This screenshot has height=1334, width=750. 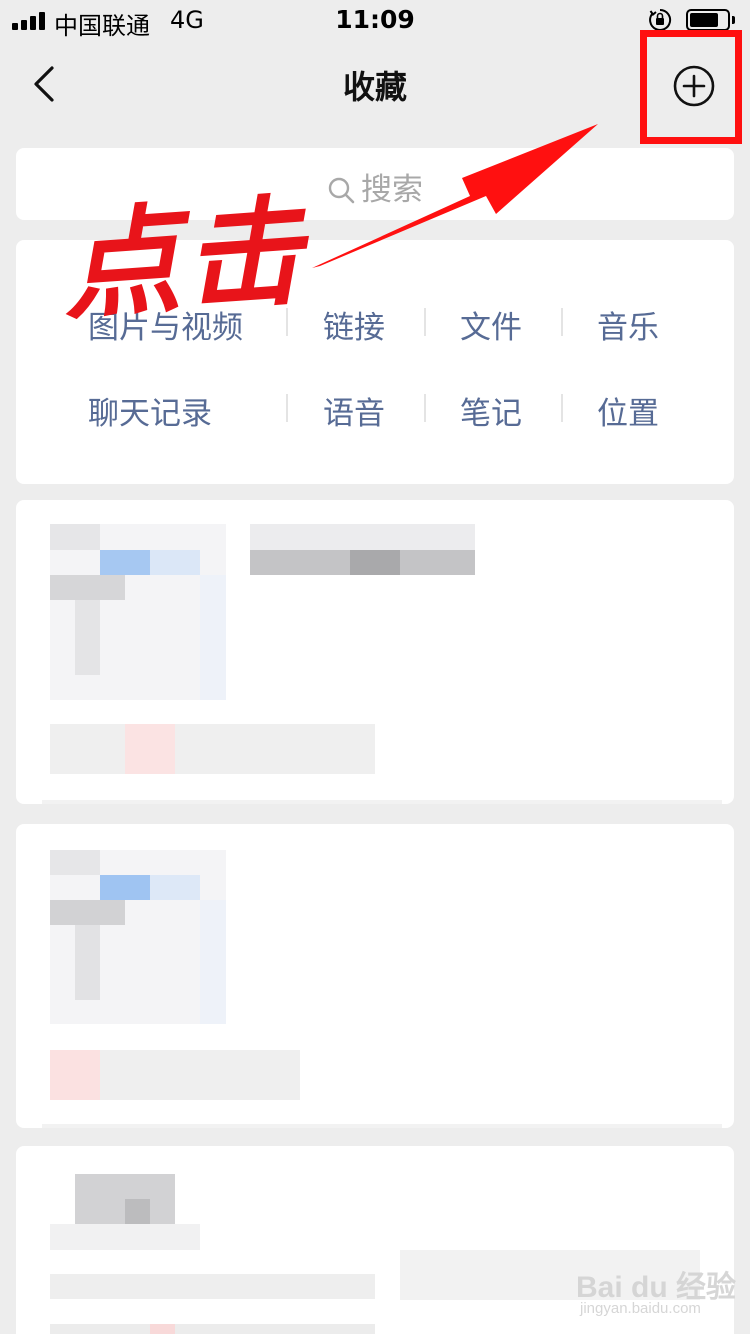 I want to click on category-voice: 语音, so click(x=354, y=410).